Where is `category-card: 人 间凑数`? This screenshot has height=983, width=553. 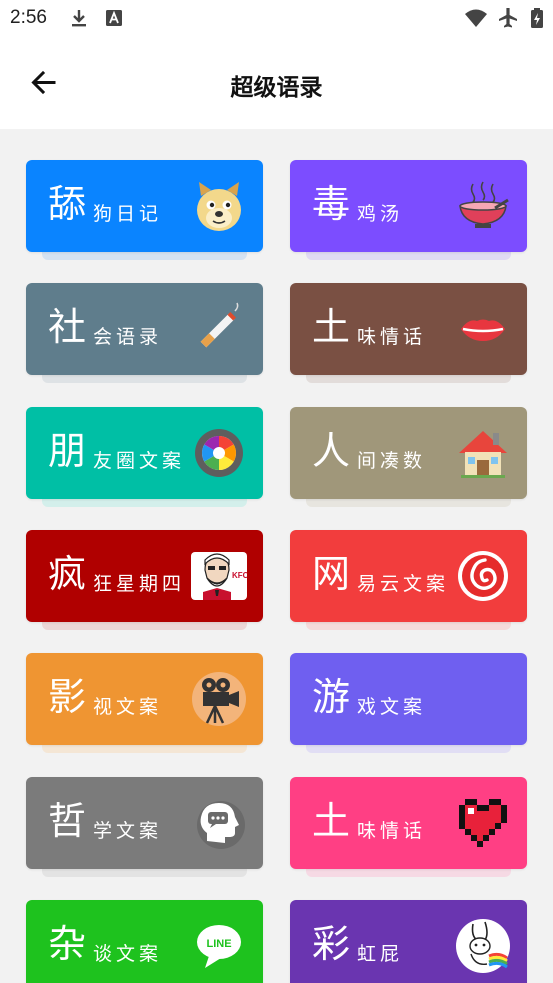
category-card: 人 间凑数 is located at coordinates (408, 453).